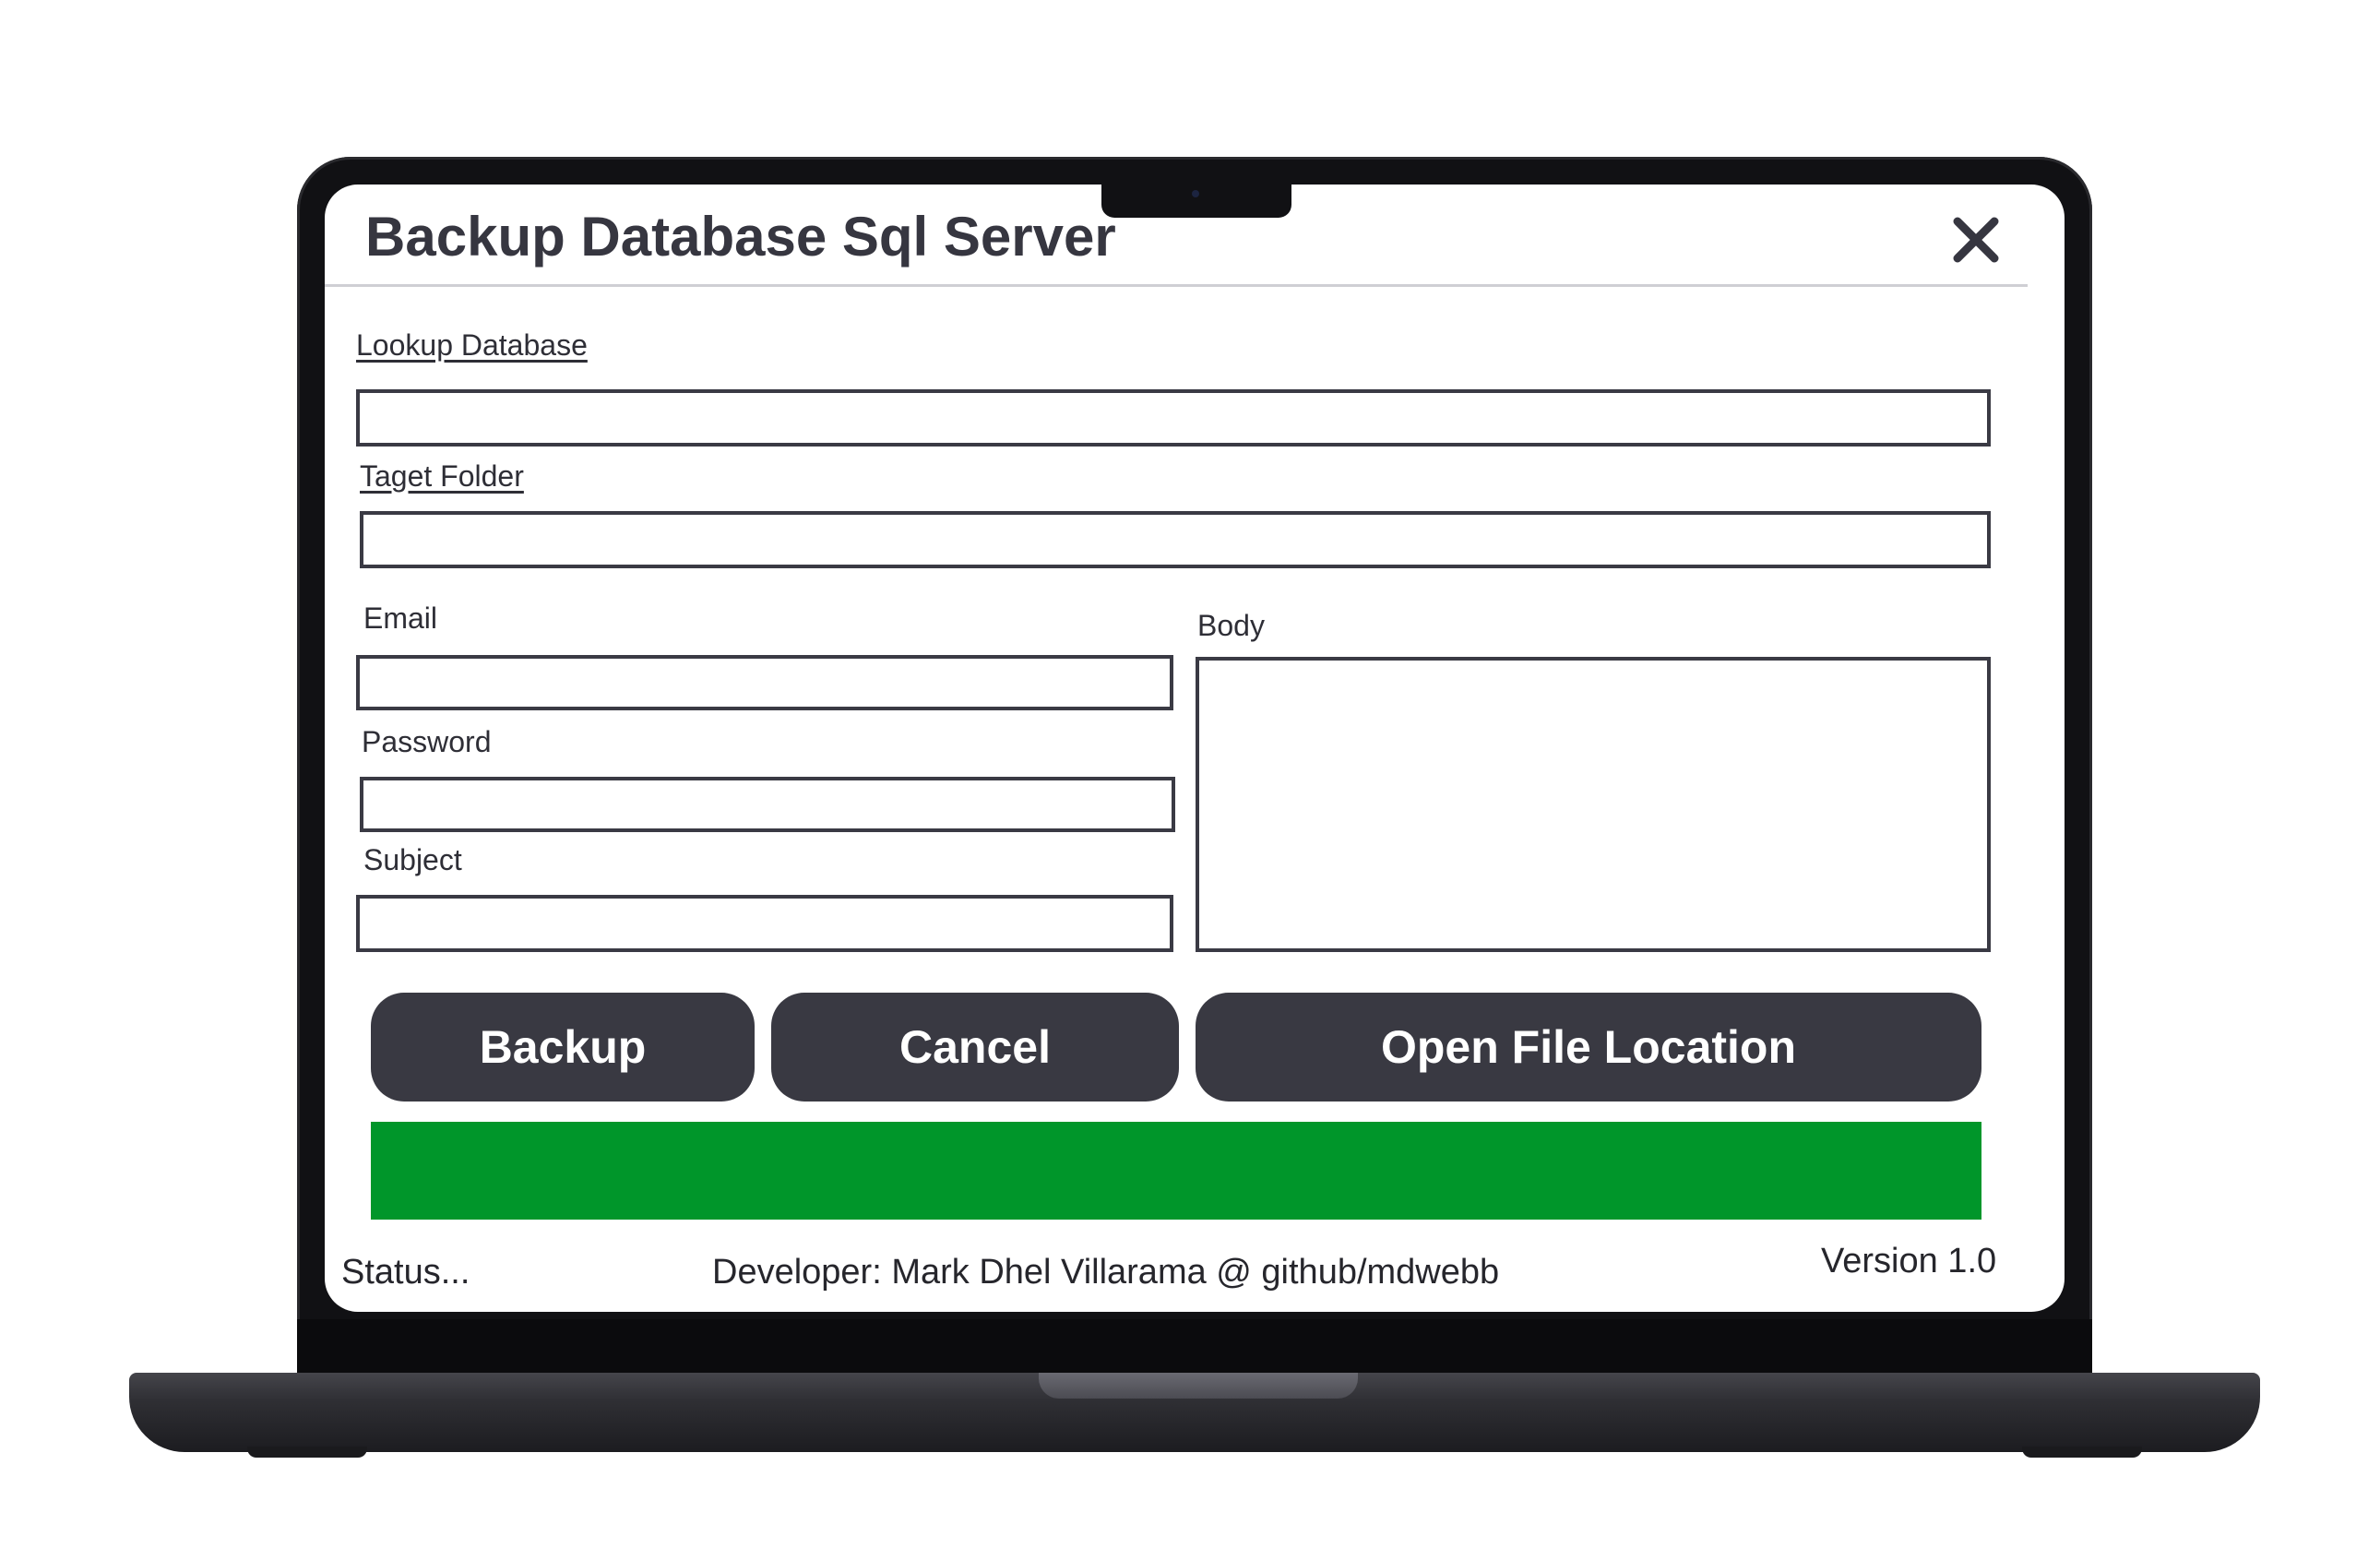 This screenshot has height=1560, width=2380. What do you see at coordinates (740, 237) in the screenshot?
I see `window-title: Backup Database Sql Server` at bounding box center [740, 237].